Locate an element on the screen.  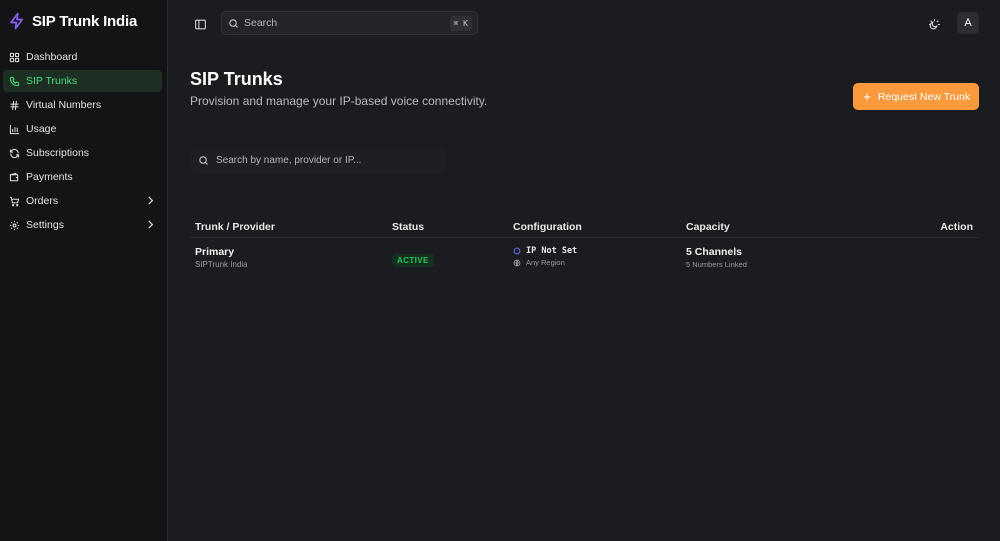
globe-icon is located at coordinates (517, 262).